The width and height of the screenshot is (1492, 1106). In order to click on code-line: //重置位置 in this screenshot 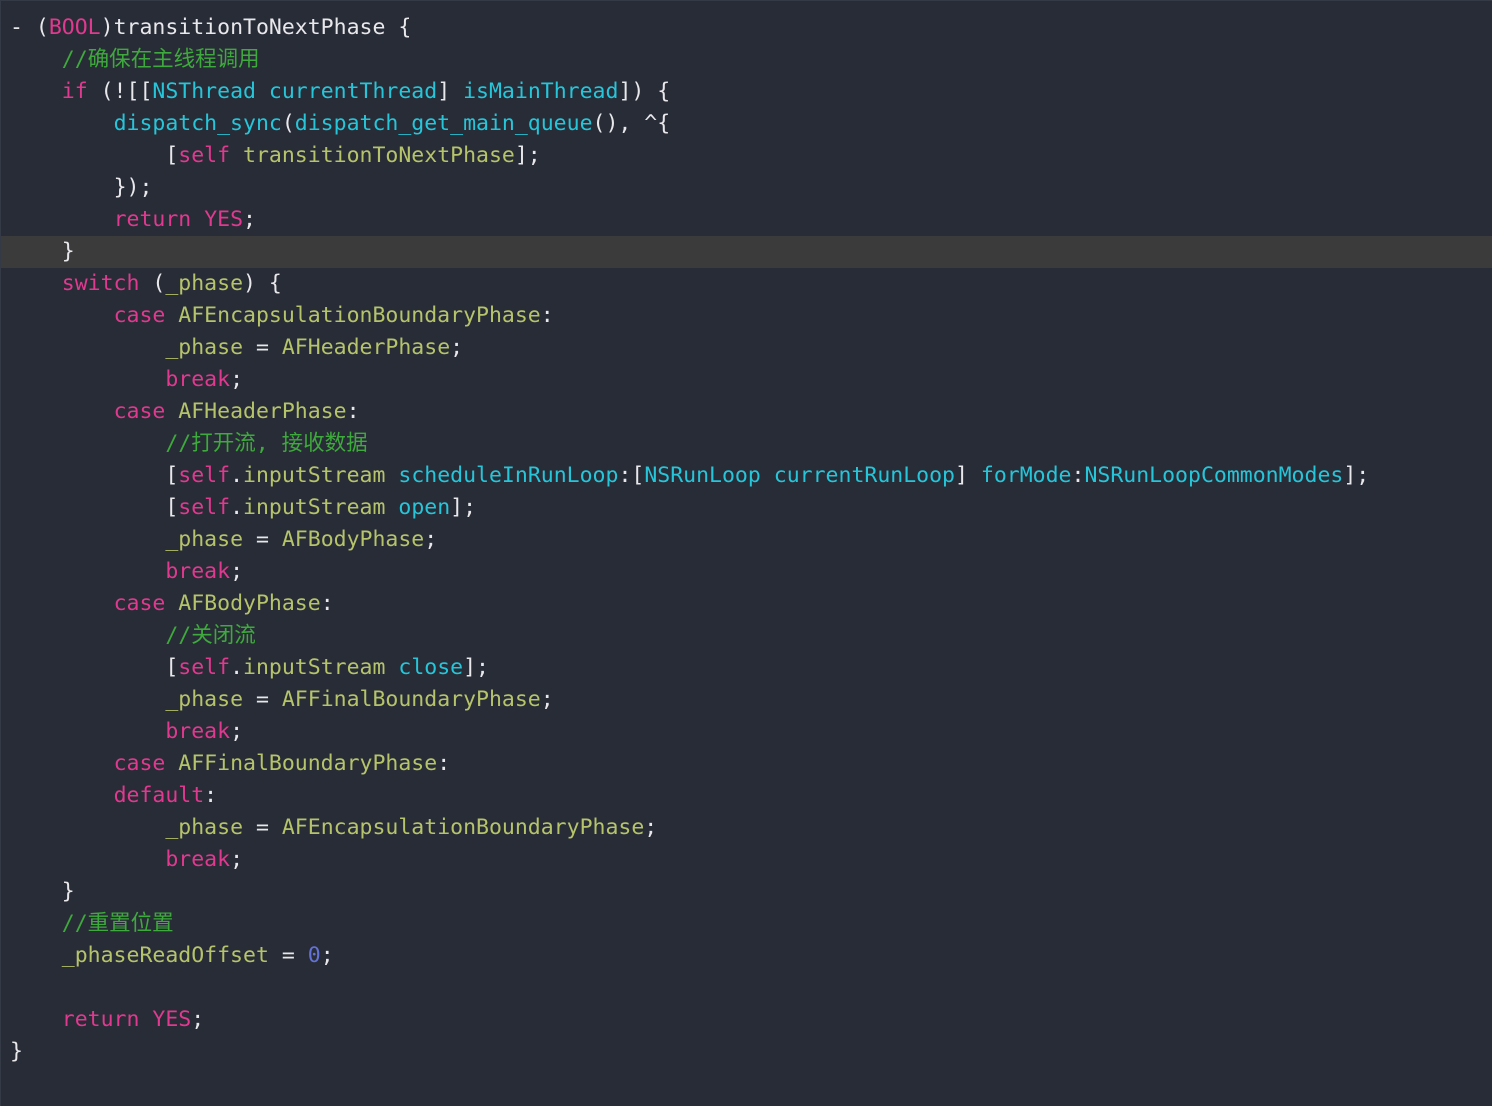, I will do `click(746, 924)`.